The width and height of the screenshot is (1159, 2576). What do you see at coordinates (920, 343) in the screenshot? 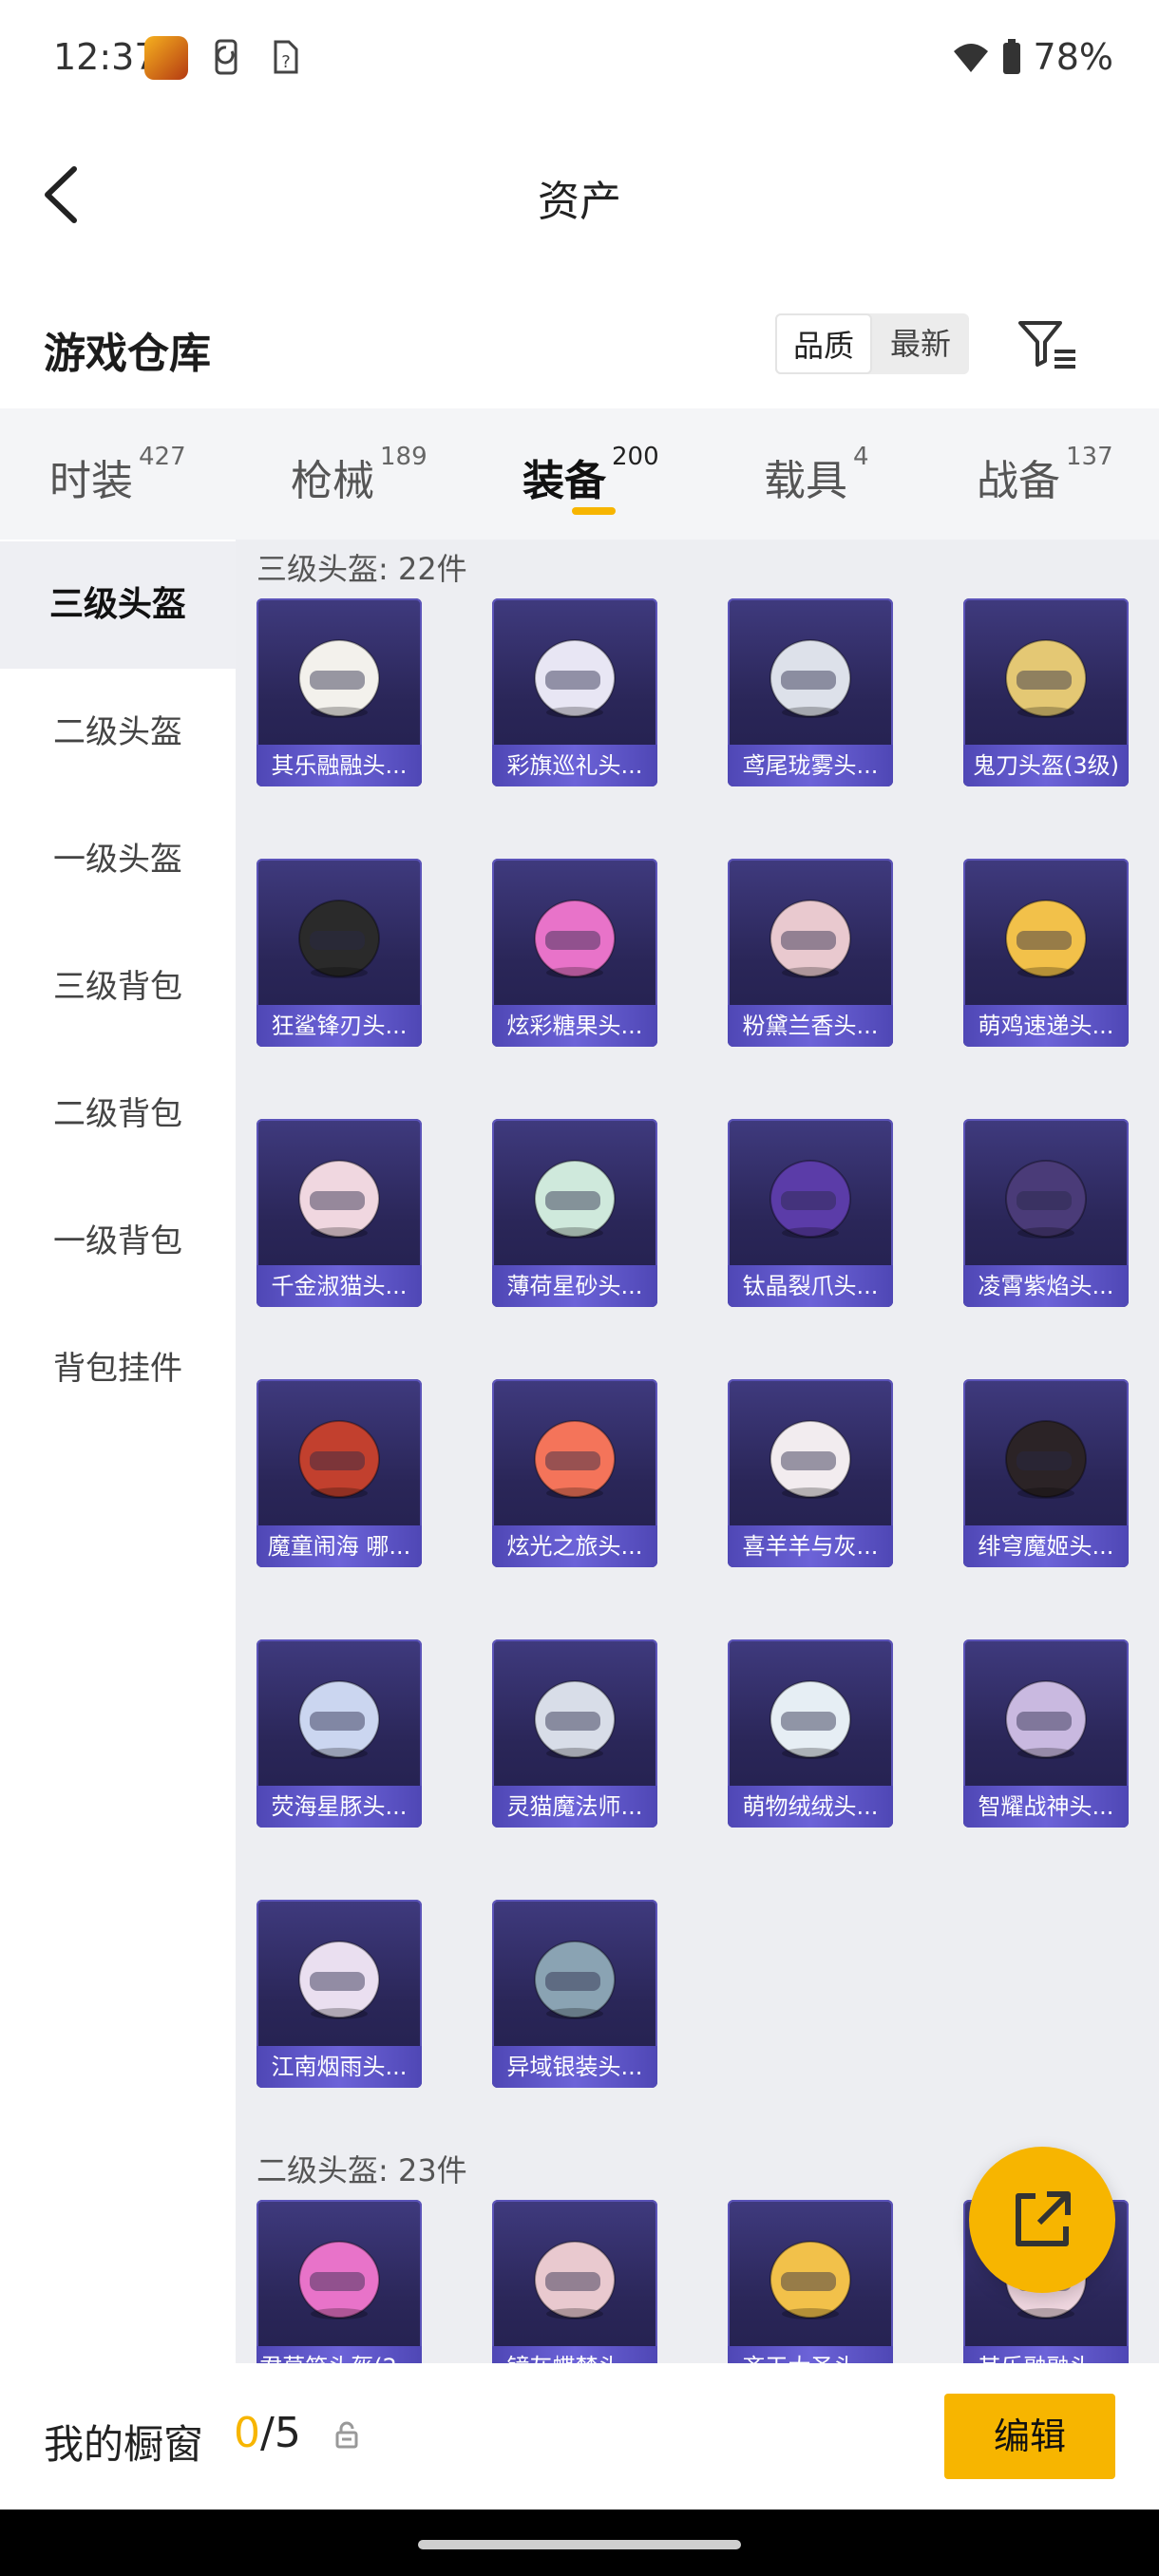
I see `sort-newest-button: 最新` at bounding box center [920, 343].